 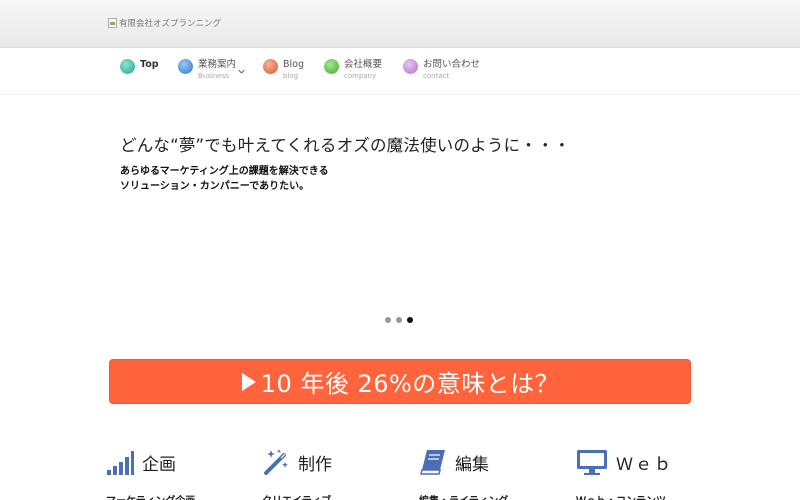 What do you see at coordinates (621, 496) in the screenshot?
I see `service-subtitle: Ｗｅｂ・コンテンツ` at bounding box center [621, 496].